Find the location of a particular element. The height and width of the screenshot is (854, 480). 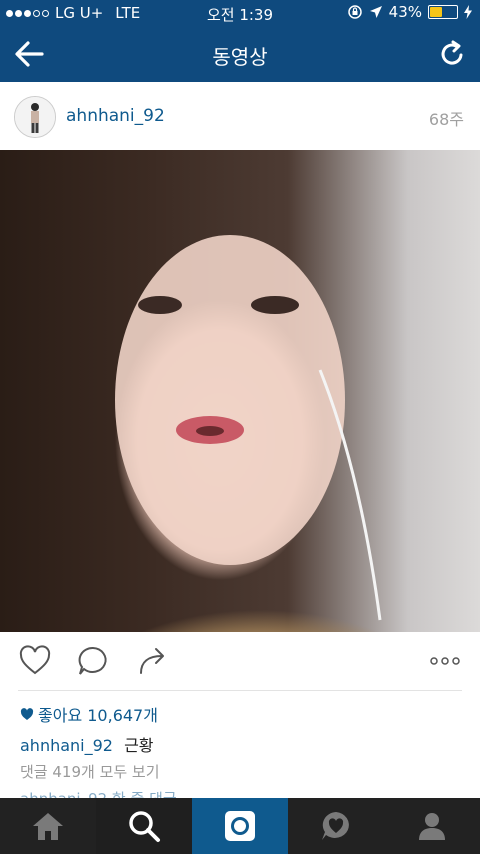

tab-home is located at coordinates (48, 826).